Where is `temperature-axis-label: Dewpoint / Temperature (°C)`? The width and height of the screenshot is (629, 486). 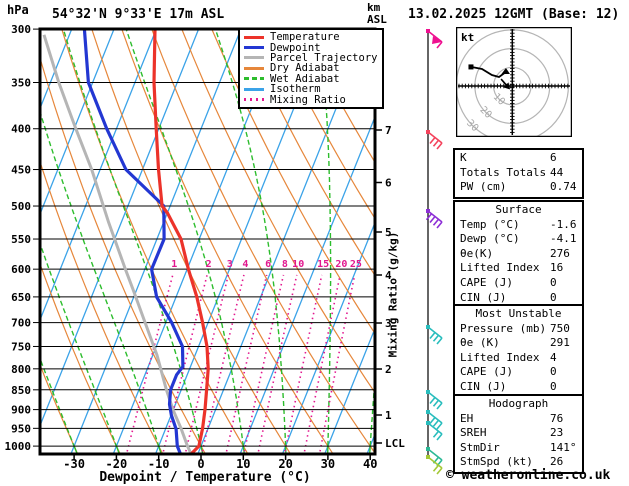
temperature-axis-label: Dewpoint / Temperature (°C) is located at coordinates (205, 477).